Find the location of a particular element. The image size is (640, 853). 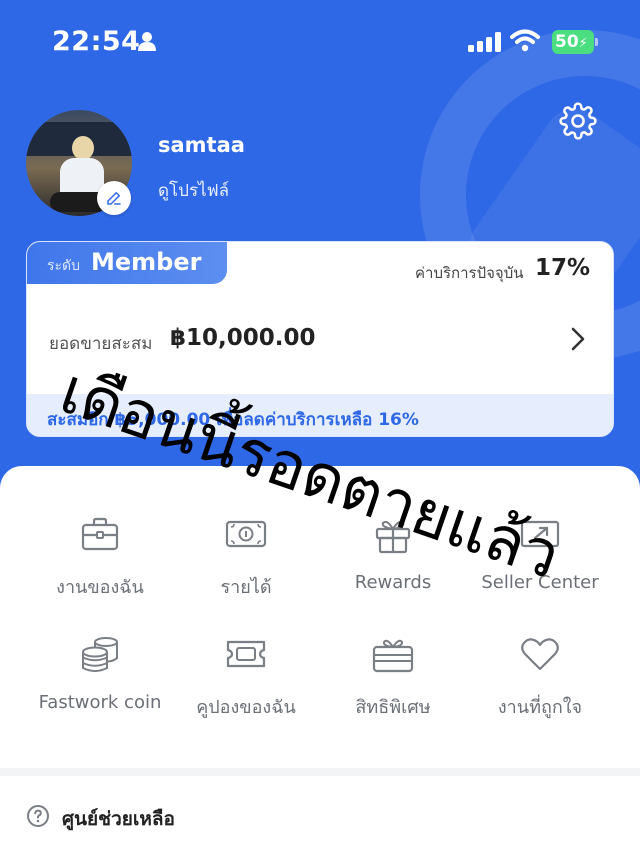

briefcase-icon is located at coordinates (100, 534).